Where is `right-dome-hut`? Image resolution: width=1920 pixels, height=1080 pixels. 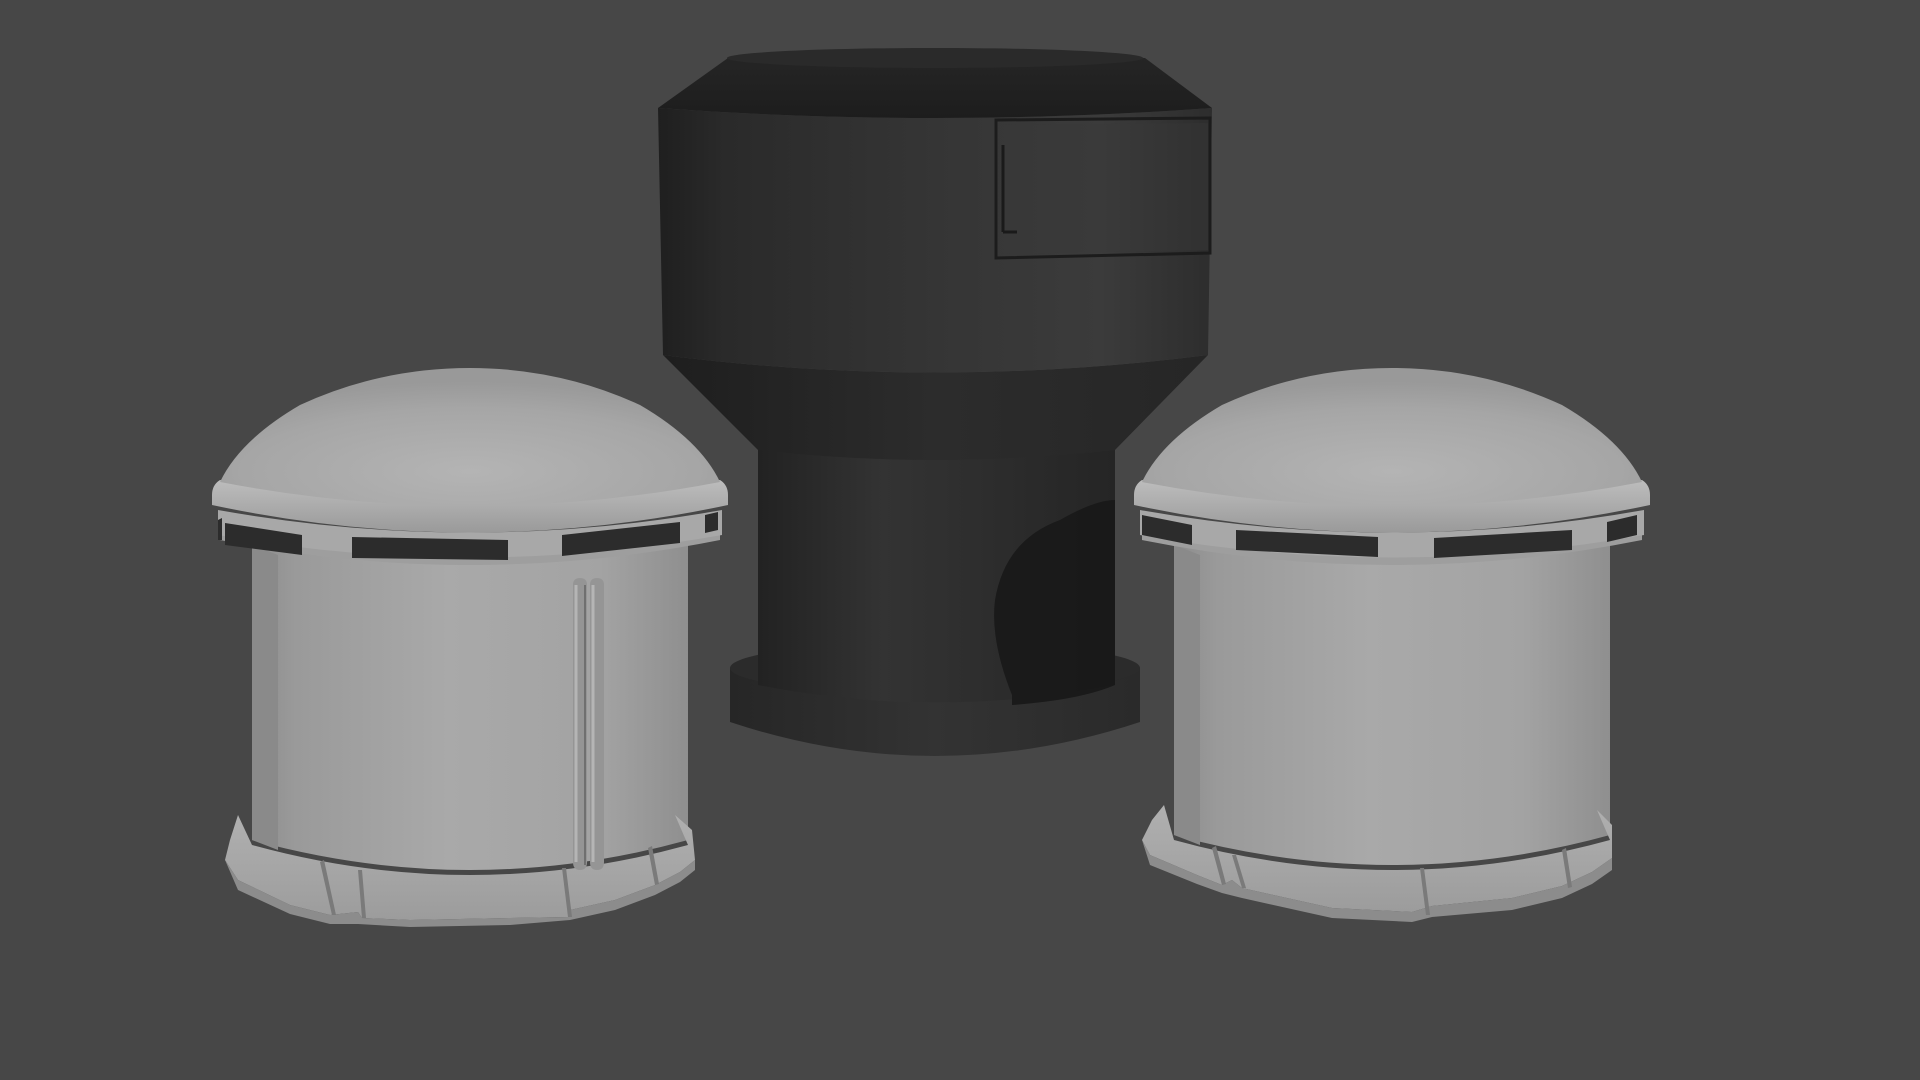
right-dome-hut is located at coordinates (1392, 645).